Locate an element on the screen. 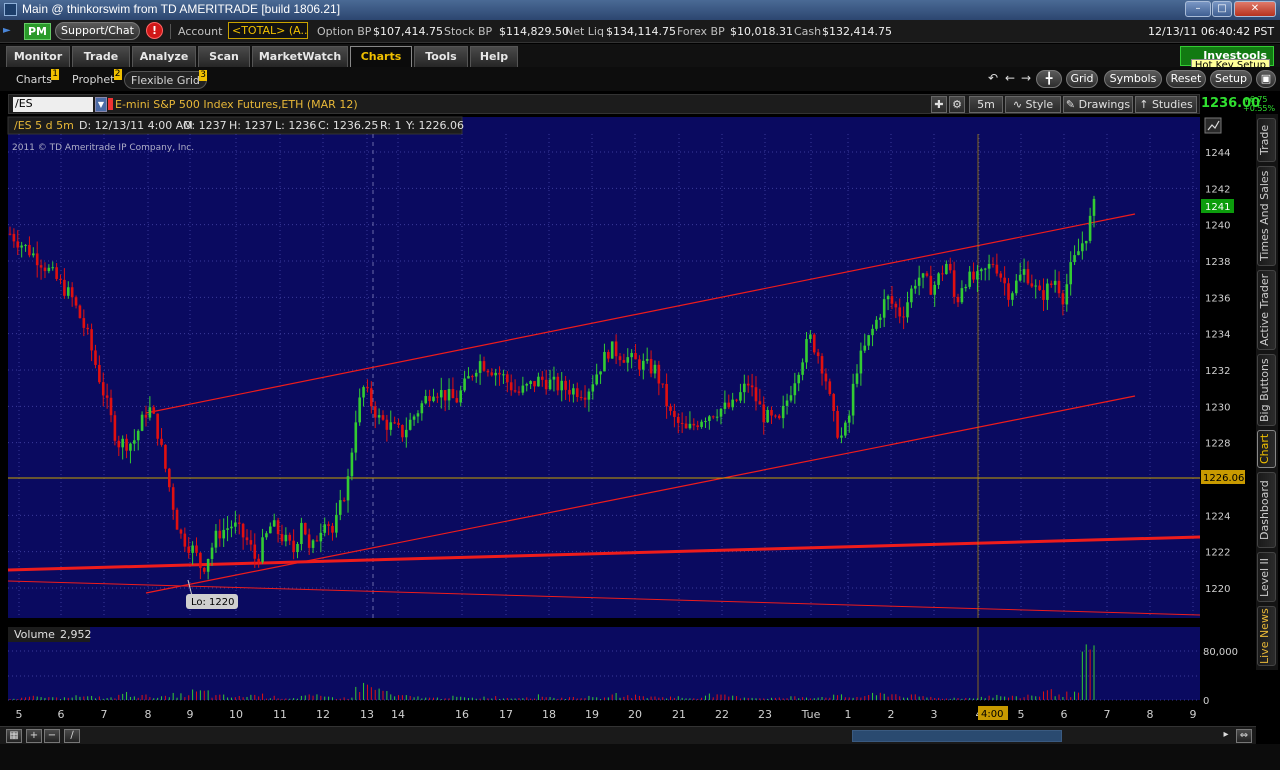  time-axis-label: 2 is located at coordinates (891, 714).